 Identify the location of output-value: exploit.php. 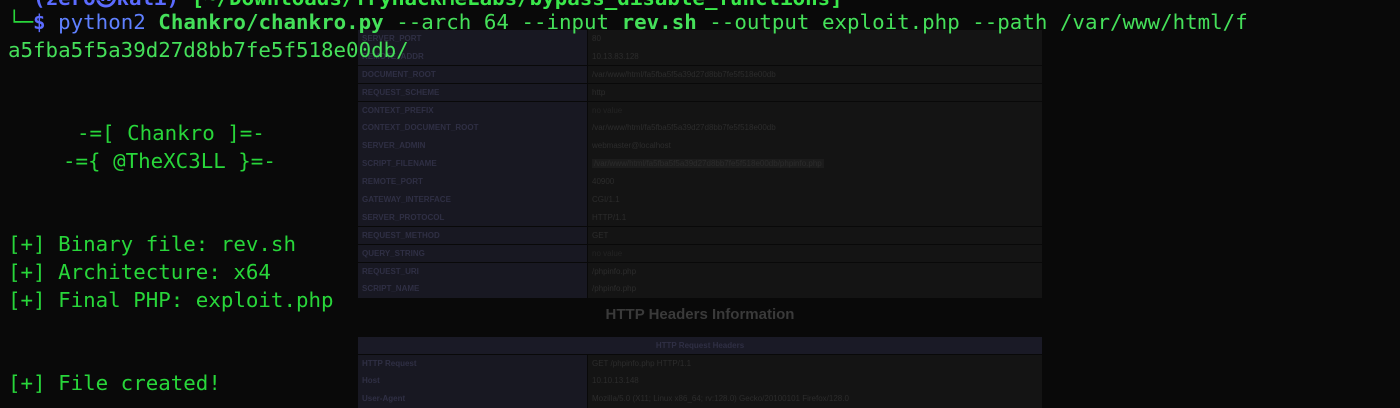
(890, 22).